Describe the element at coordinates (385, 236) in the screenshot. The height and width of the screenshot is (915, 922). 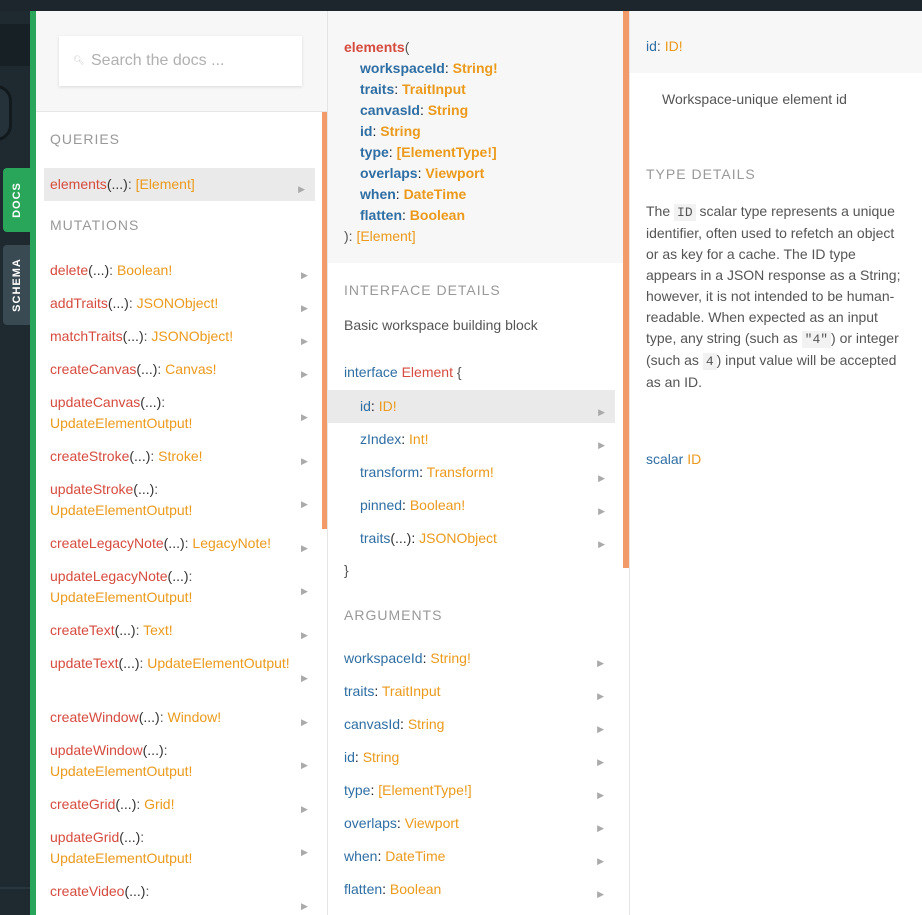
I see `signature-return-type: [Element]` at that location.